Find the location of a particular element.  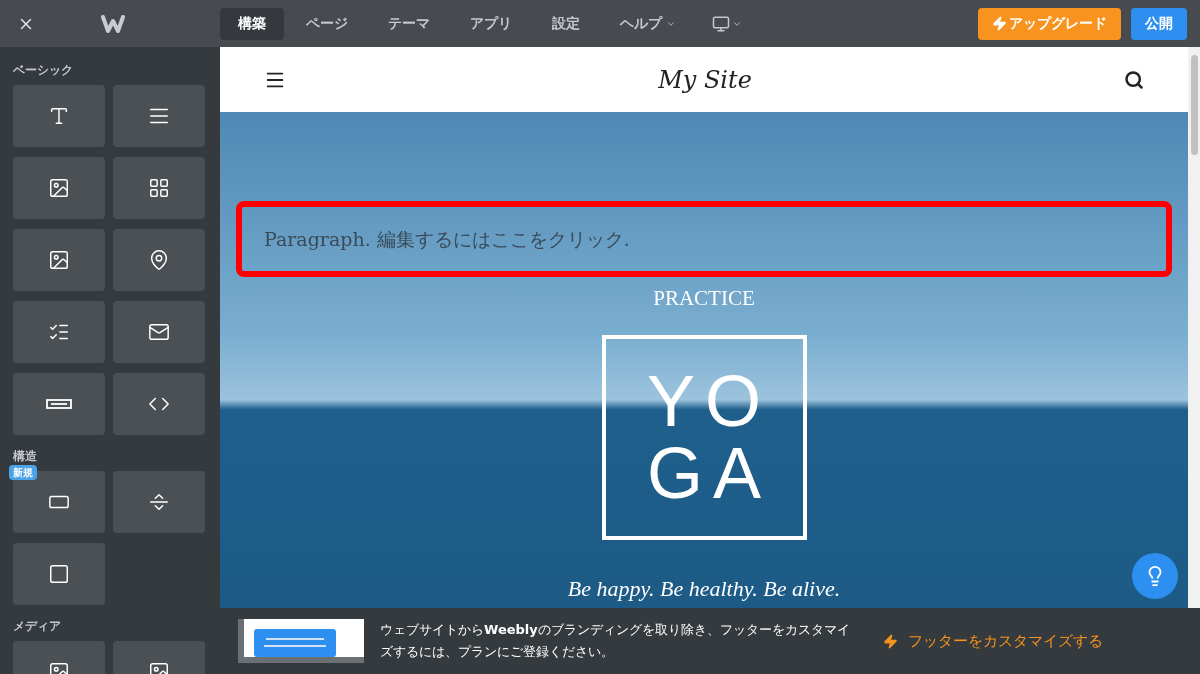

practice-heading: PRACTICE is located at coordinates (704, 298).